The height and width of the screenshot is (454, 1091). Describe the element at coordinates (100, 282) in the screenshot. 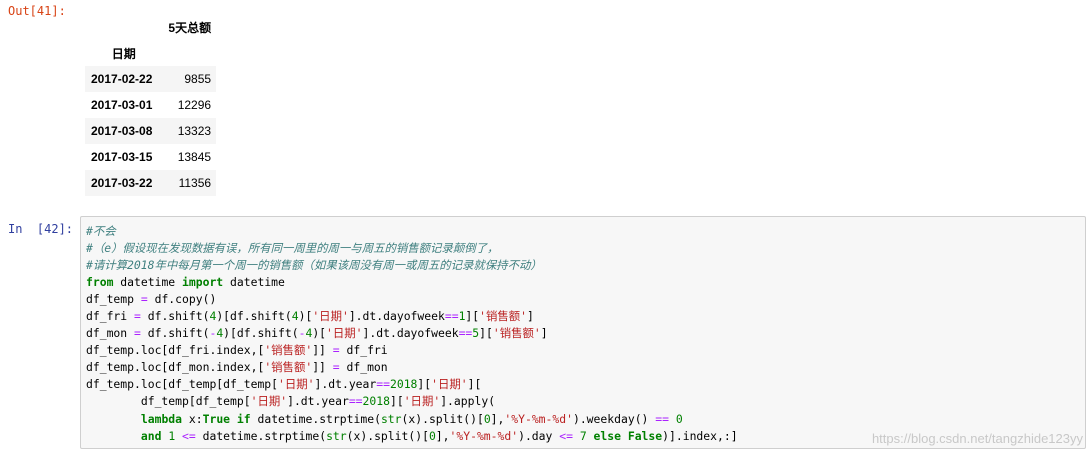

I see `code-token: from` at that location.